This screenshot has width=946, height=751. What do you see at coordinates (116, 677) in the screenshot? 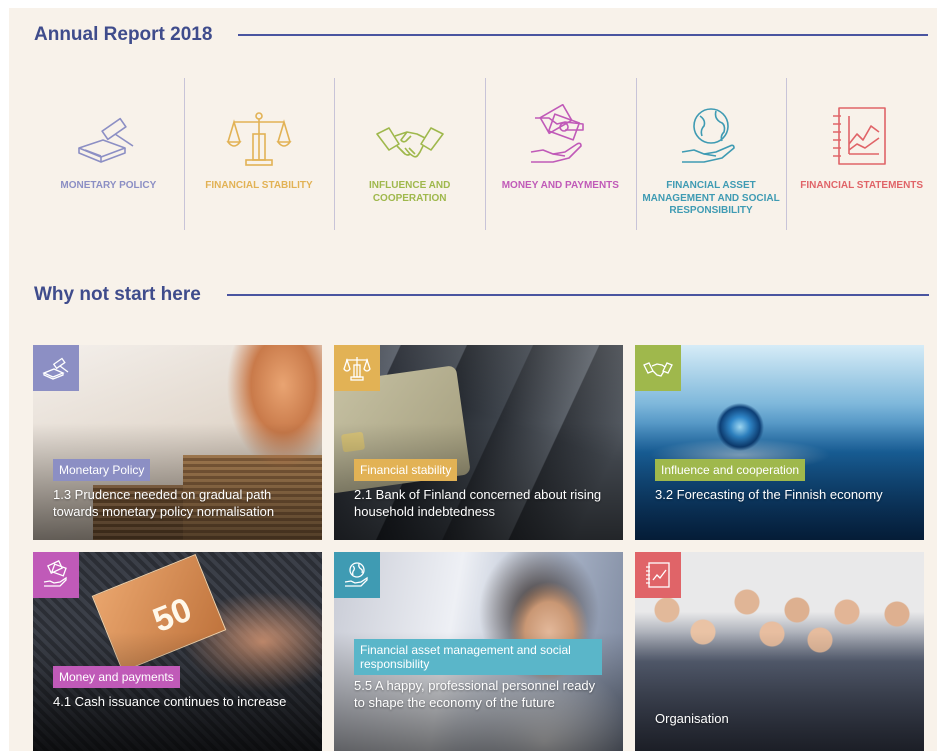
I see `article-category-tag: Money and payments` at bounding box center [116, 677].